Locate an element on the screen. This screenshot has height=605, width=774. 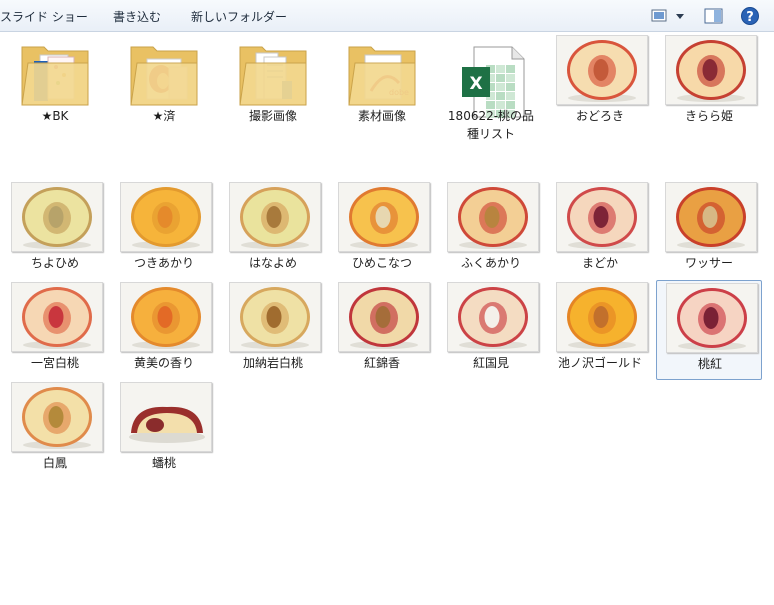
image-file-item: きらら姫 is located at coordinates (709, 83).